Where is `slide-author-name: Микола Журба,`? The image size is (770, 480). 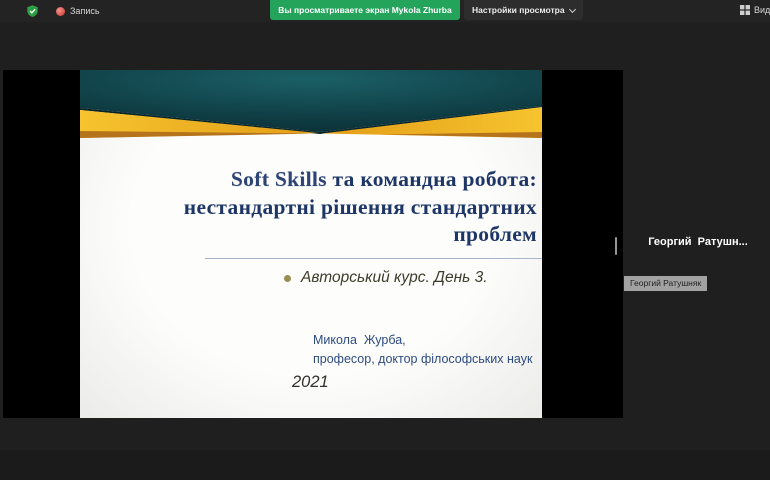
slide-author-name: Микола Журба, is located at coordinates (359, 340).